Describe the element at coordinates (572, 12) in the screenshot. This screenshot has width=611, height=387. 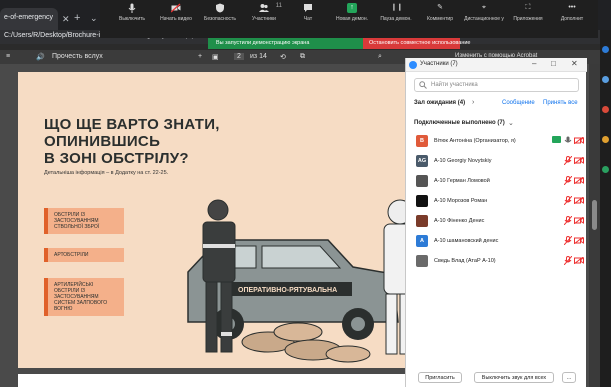
I see `more-button: ••• Дополнит` at that location.